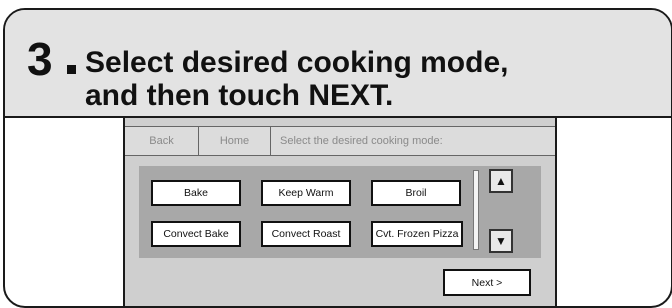  What do you see at coordinates (71, 69) in the screenshot?
I see `step-number-dot` at bounding box center [71, 69].